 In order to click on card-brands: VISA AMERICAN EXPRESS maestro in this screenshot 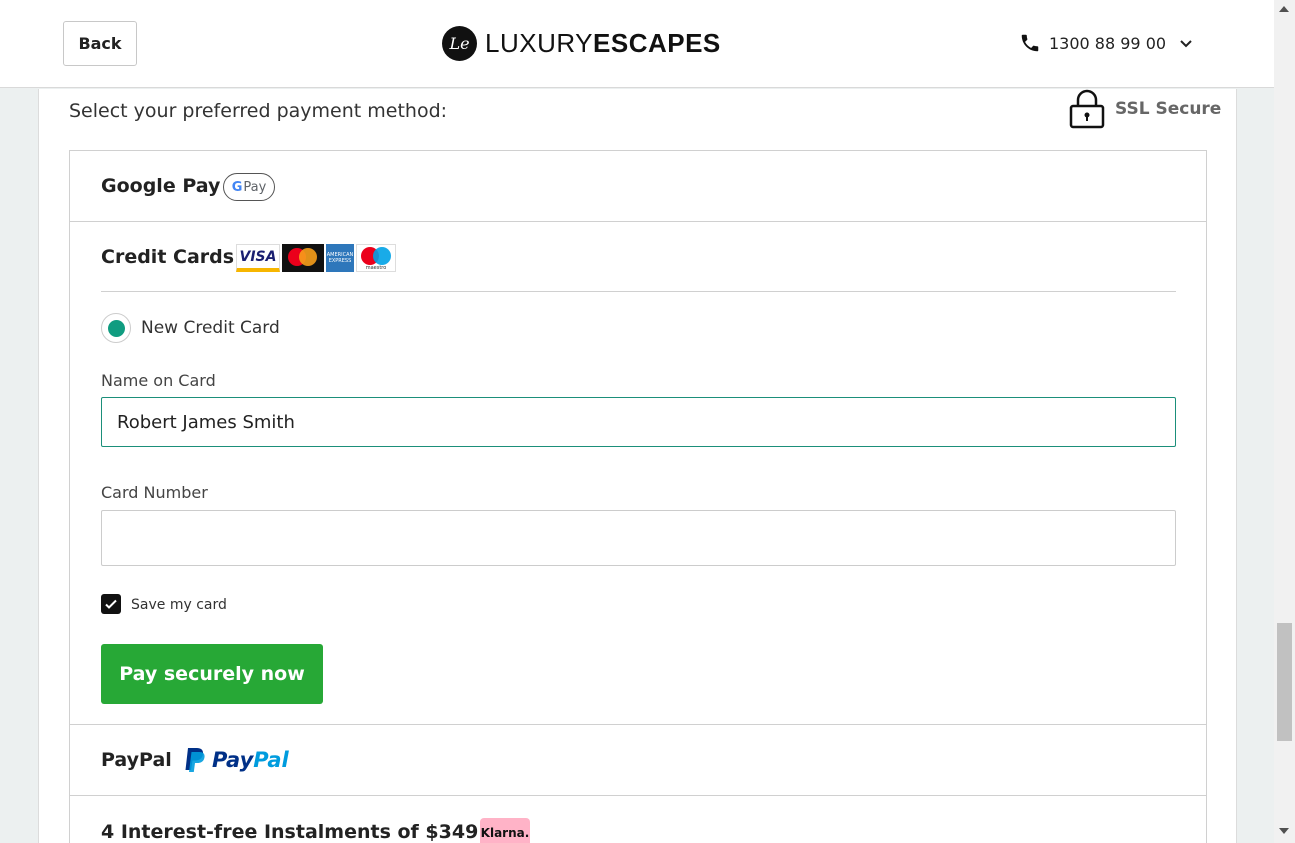, I will do `click(317, 258)`.